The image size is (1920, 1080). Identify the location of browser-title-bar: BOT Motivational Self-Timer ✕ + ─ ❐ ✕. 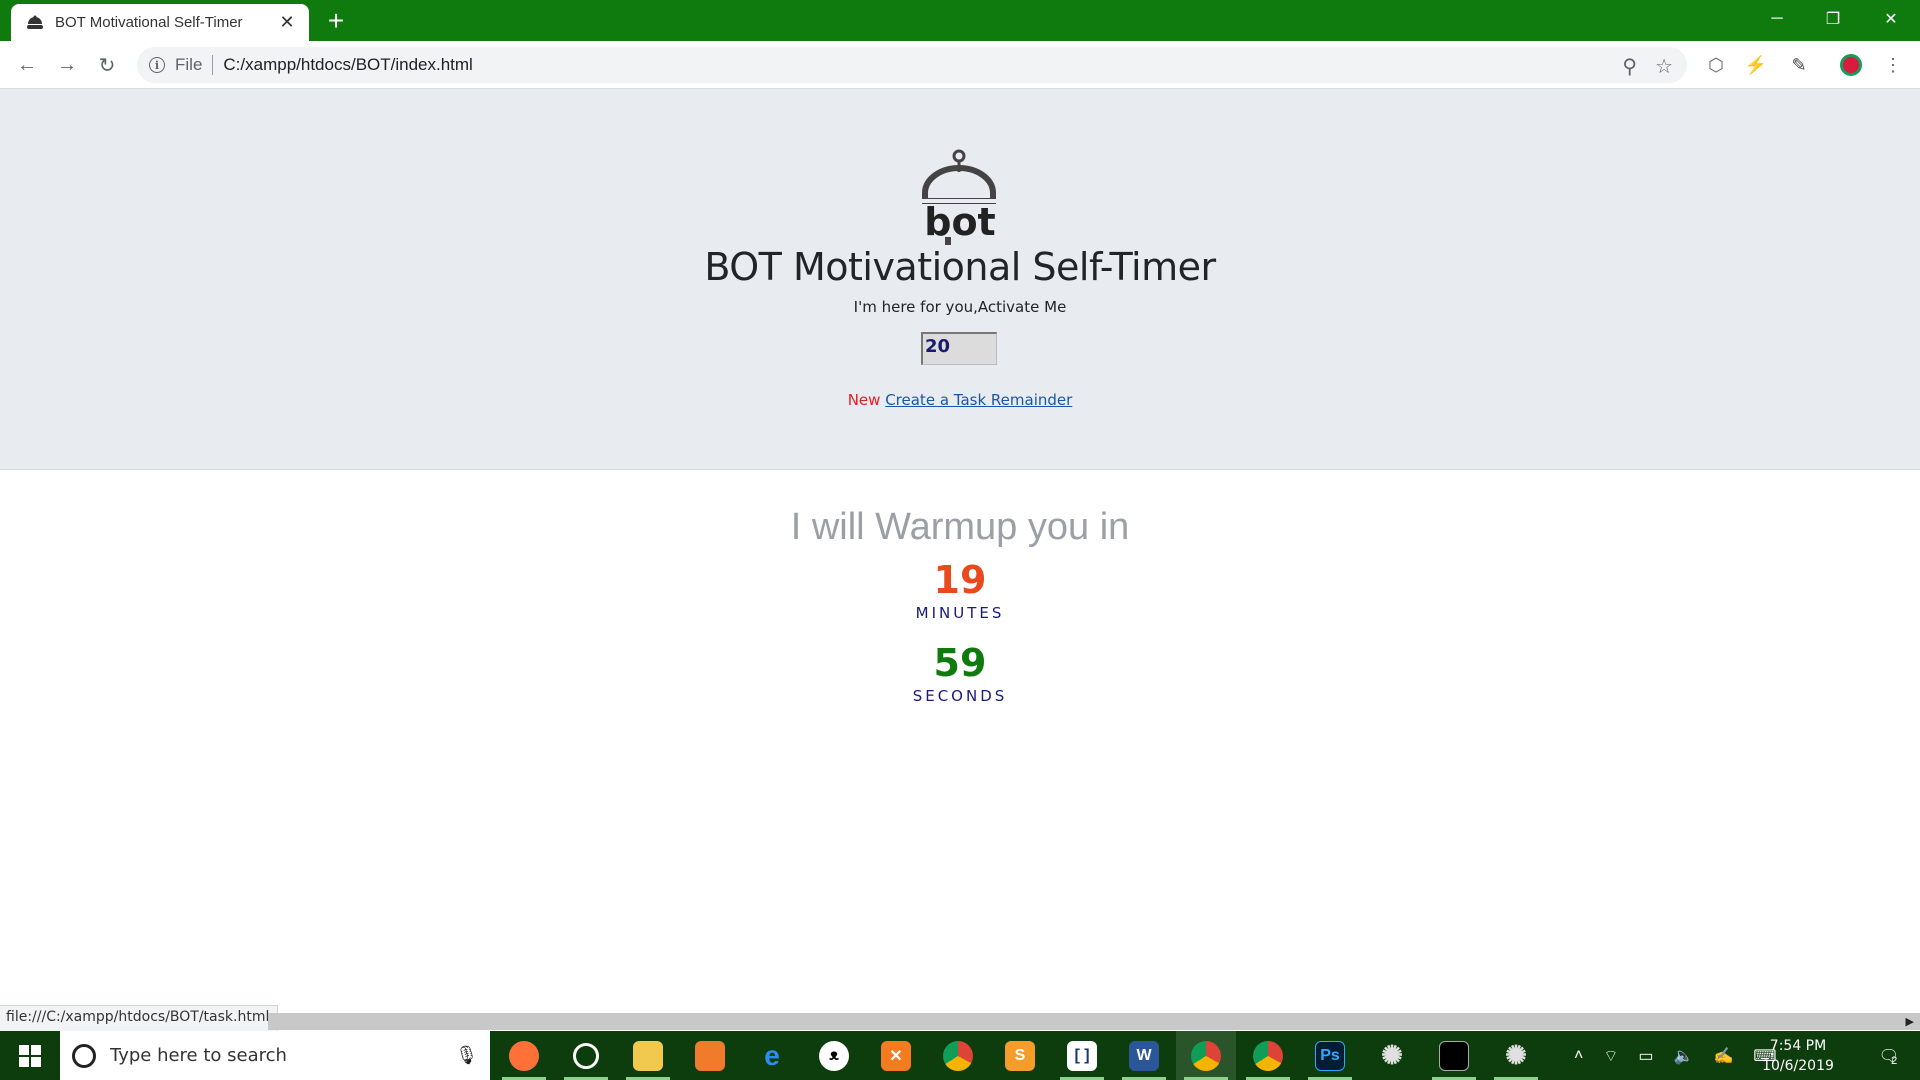
(960, 20).